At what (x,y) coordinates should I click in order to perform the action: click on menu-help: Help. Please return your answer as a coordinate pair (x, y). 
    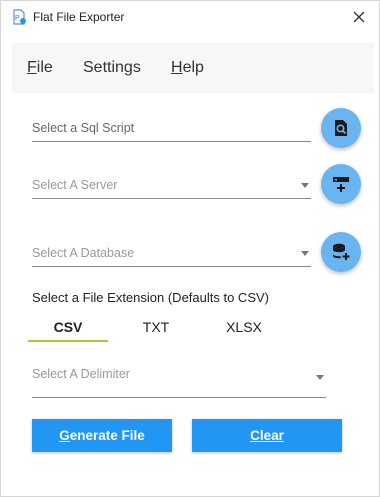
    Looking at the image, I should click on (187, 68).